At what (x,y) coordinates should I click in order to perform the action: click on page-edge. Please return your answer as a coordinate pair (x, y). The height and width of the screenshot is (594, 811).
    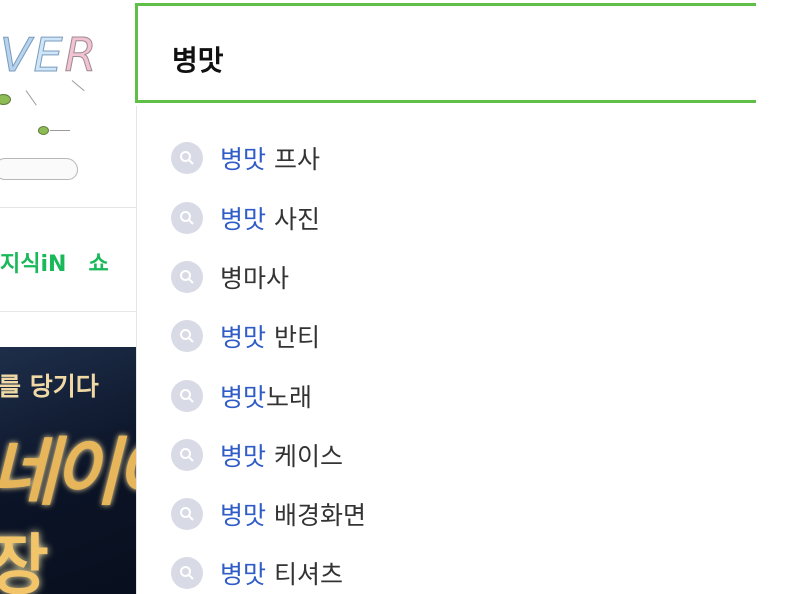
    Looking at the image, I should click on (783, 297).